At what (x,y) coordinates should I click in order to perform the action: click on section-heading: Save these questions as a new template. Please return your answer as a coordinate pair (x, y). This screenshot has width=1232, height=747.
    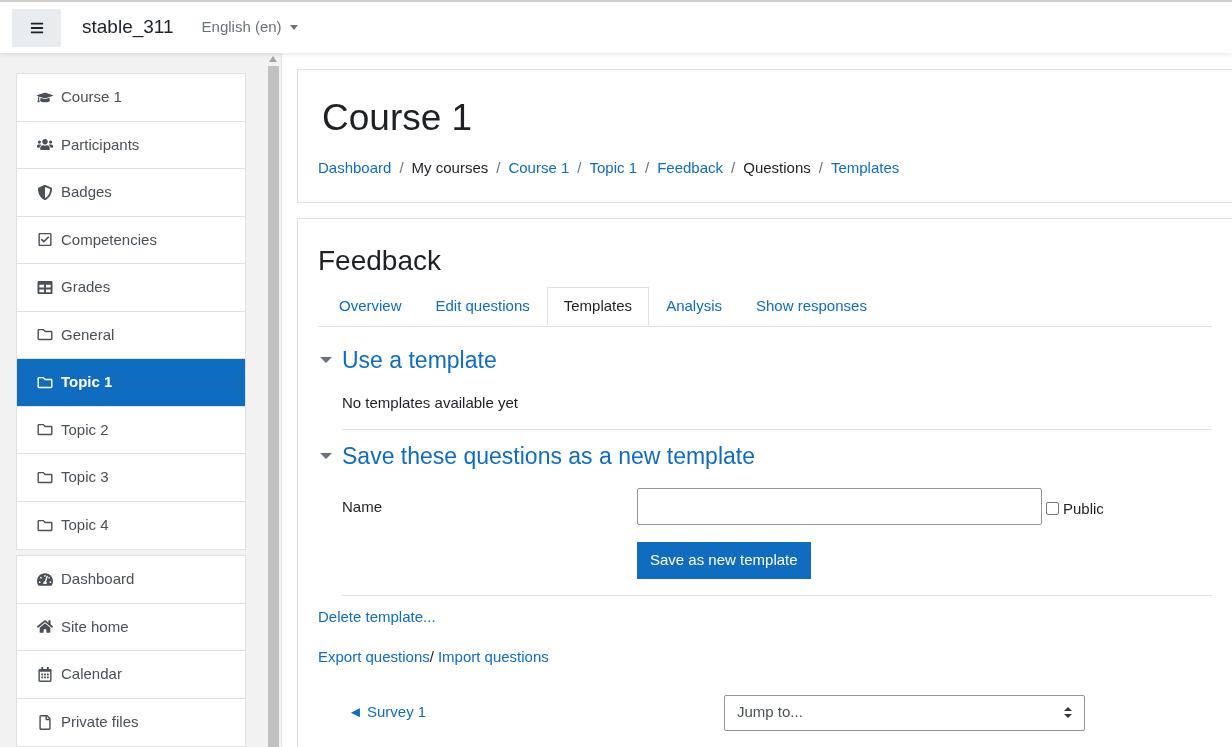
    Looking at the image, I should click on (548, 456).